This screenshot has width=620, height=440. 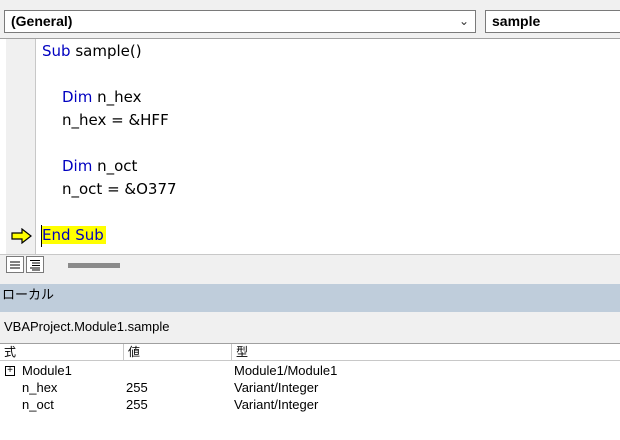 What do you see at coordinates (240, 21) in the screenshot?
I see `object-dropdown: (General) ⌄` at bounding box center [240, 21].